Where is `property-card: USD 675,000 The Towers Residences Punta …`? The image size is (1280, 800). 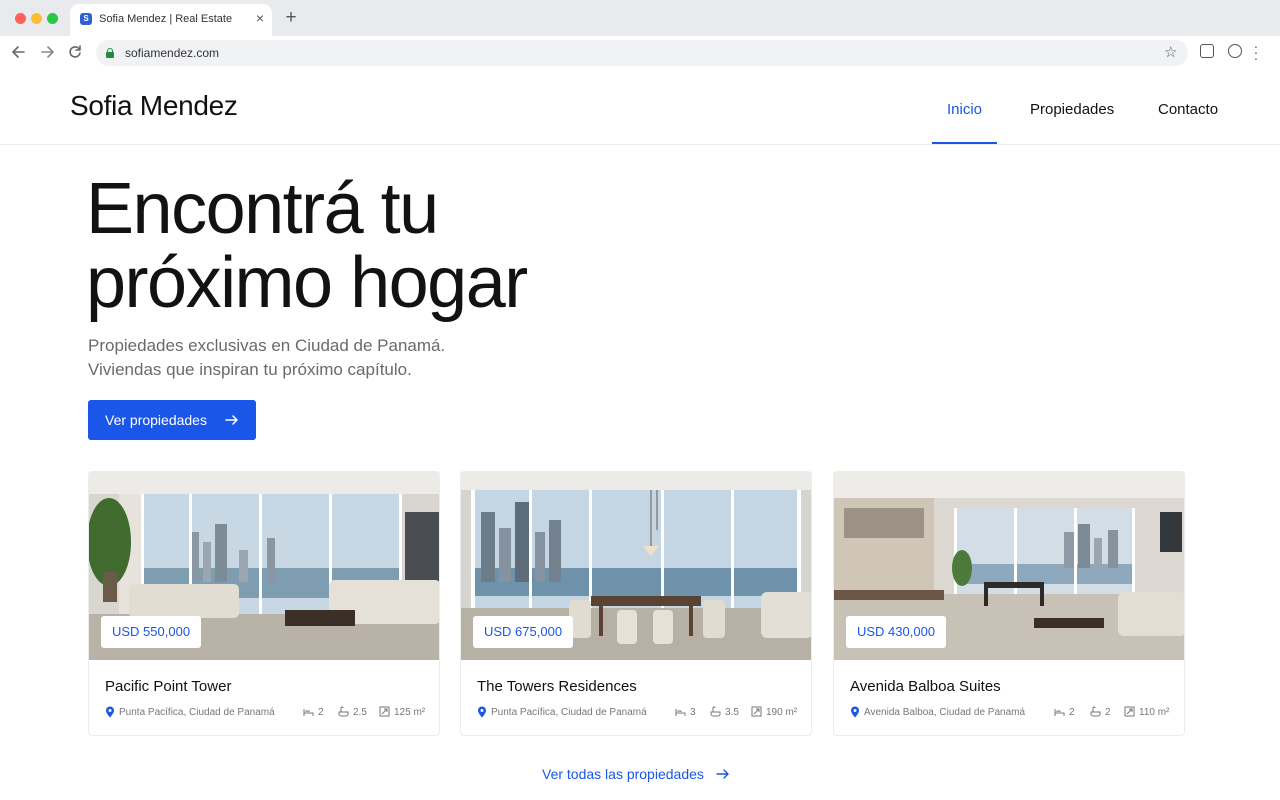 property-card: USD 675,000 The Towers Residences Punta … is located at coordinates (636, 603).